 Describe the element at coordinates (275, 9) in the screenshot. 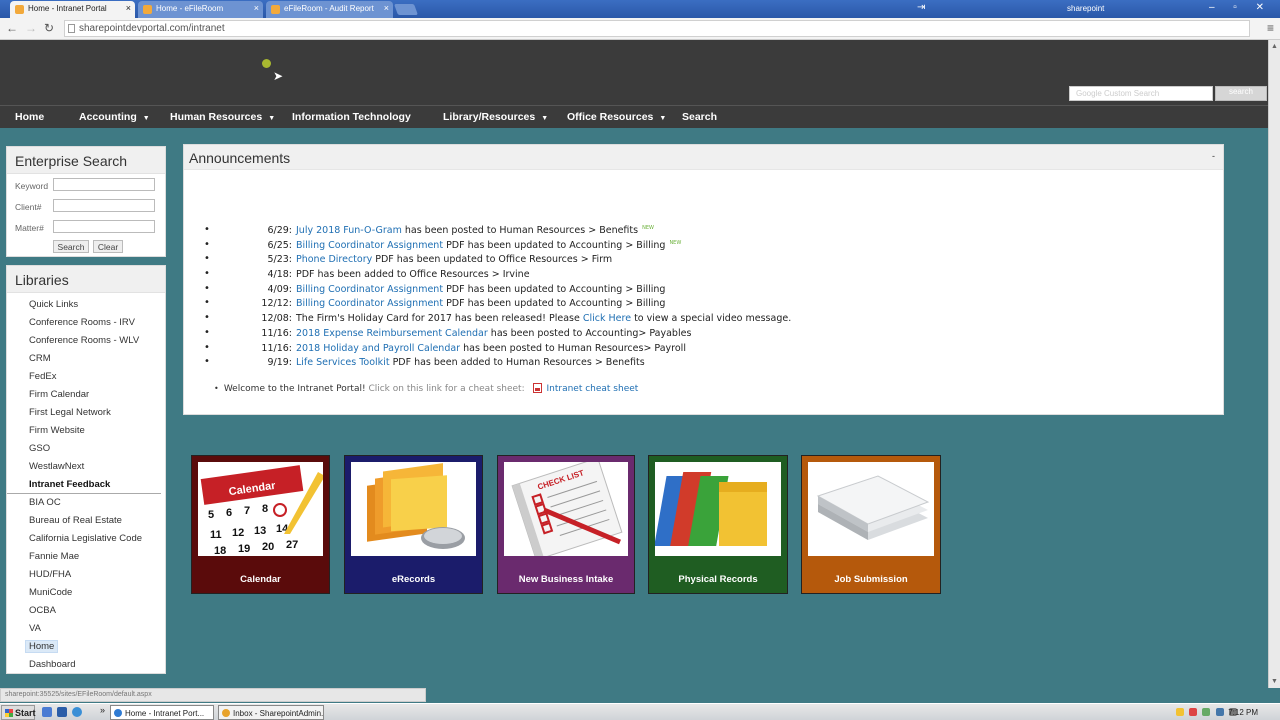

I see `sharepoint-favicon-icon` at that location.